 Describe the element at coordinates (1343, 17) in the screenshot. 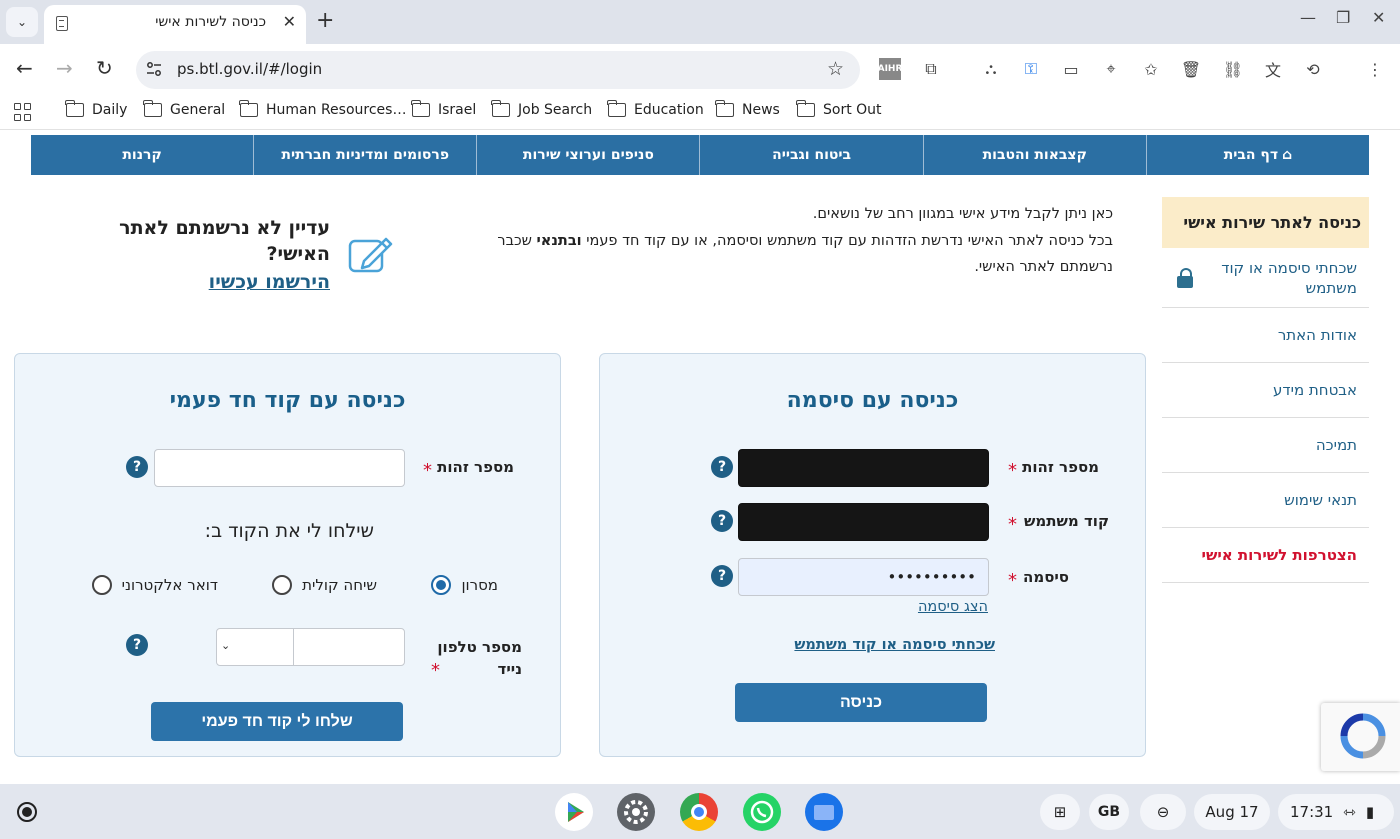

I see `restore-icon: ❐` at that location.